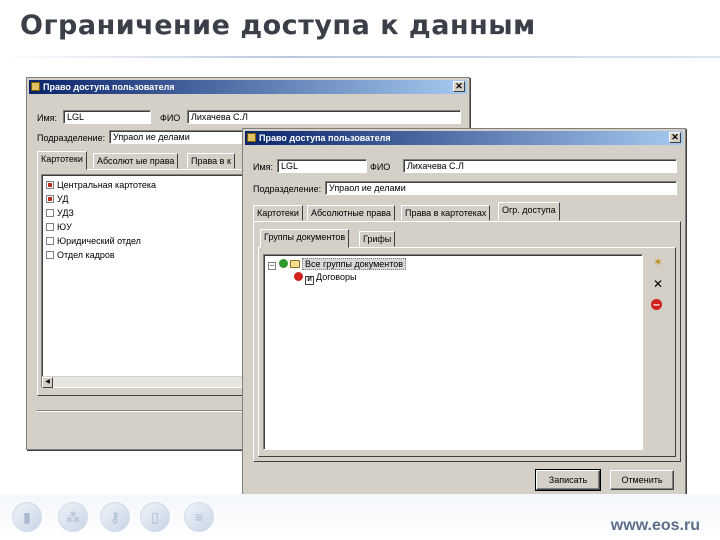 The height and width of the screenshot is (540, 720). Describe the element at coordinates (655, 526) in the screenshot. I see `footer-url: www.eos.ru` at that location.